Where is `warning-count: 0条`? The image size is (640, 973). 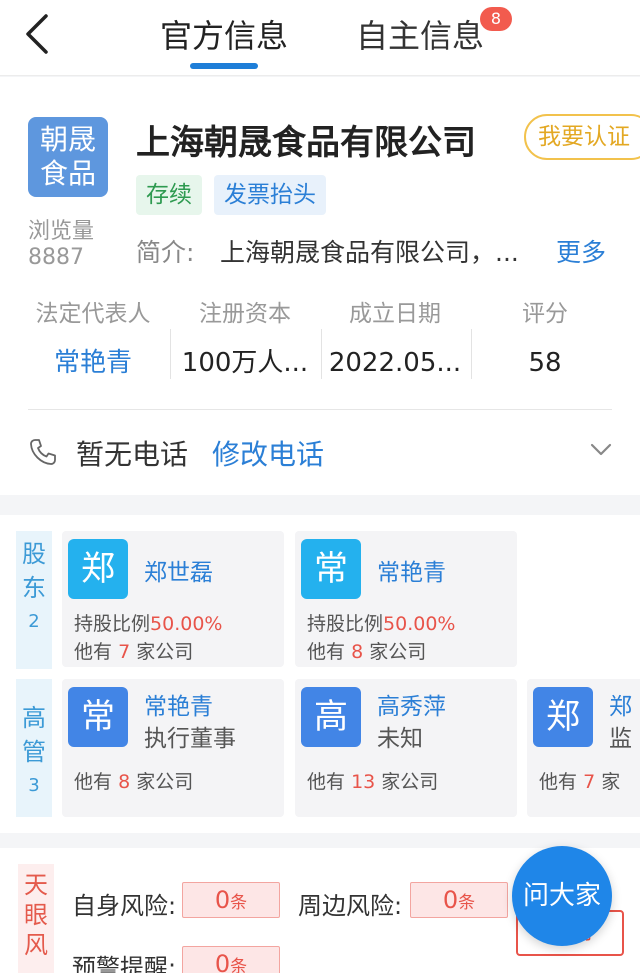
warning-count: 0条 is located at coordinates (231, 959).